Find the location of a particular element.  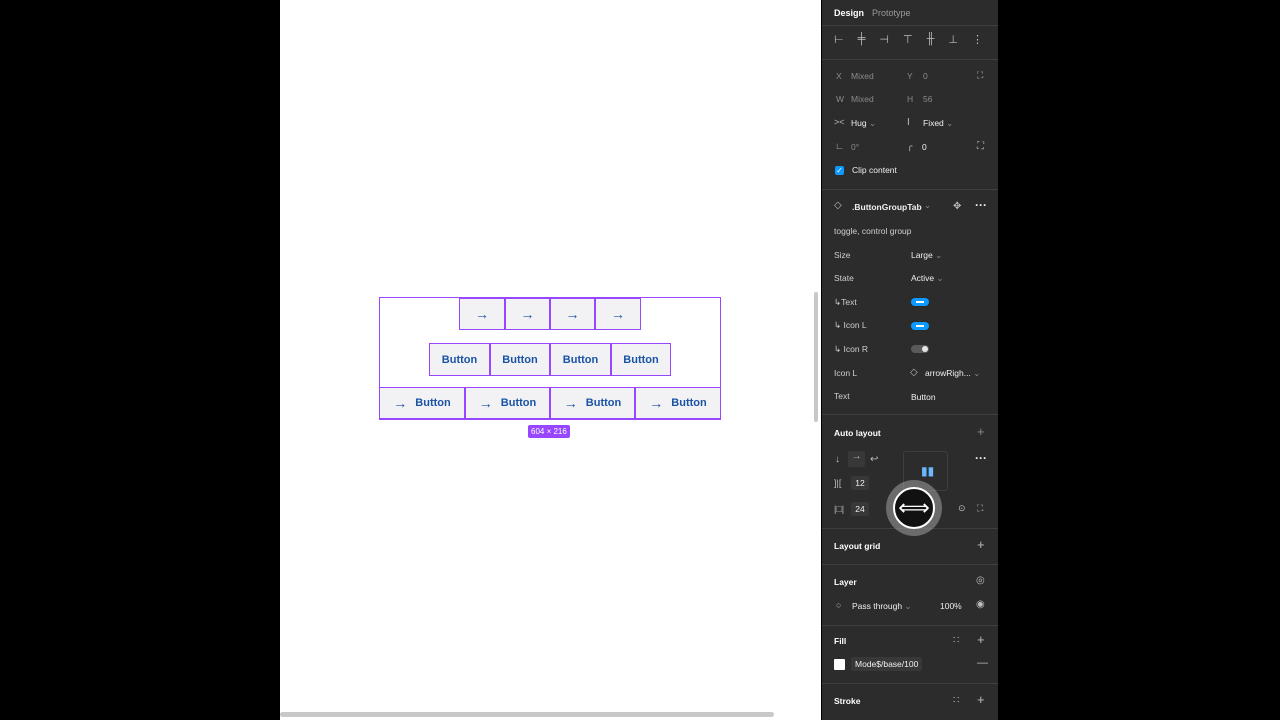

text-prop-label: Text is located at coordinates (842, 396).